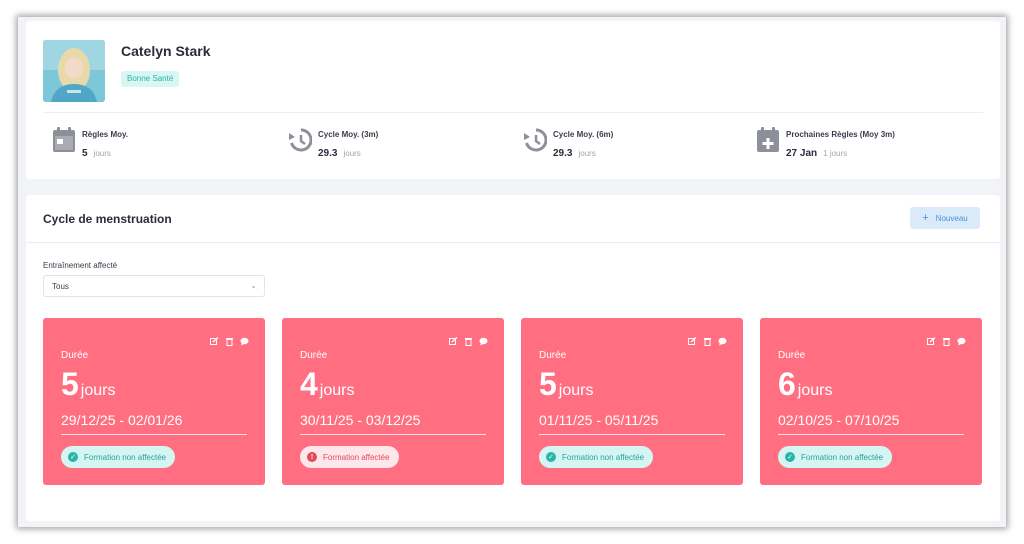  Describe the element at coordinates (80, 265) in the screenshot. I see `filter-label: Entraînement affecté` at that location.